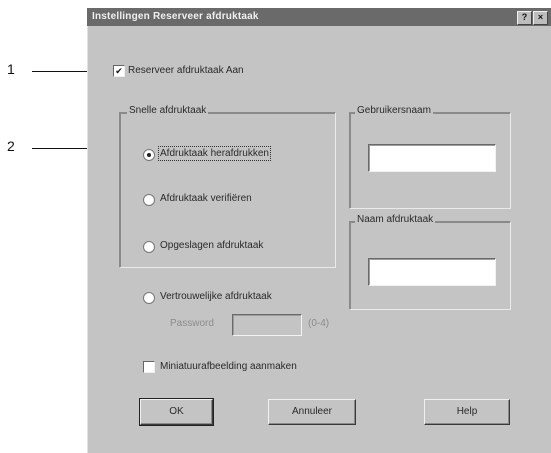  Describe the element at coordinates (211, 245) in the screenshot. I see `stored-job-label: Opgeslagen afdruktaak` at that location.